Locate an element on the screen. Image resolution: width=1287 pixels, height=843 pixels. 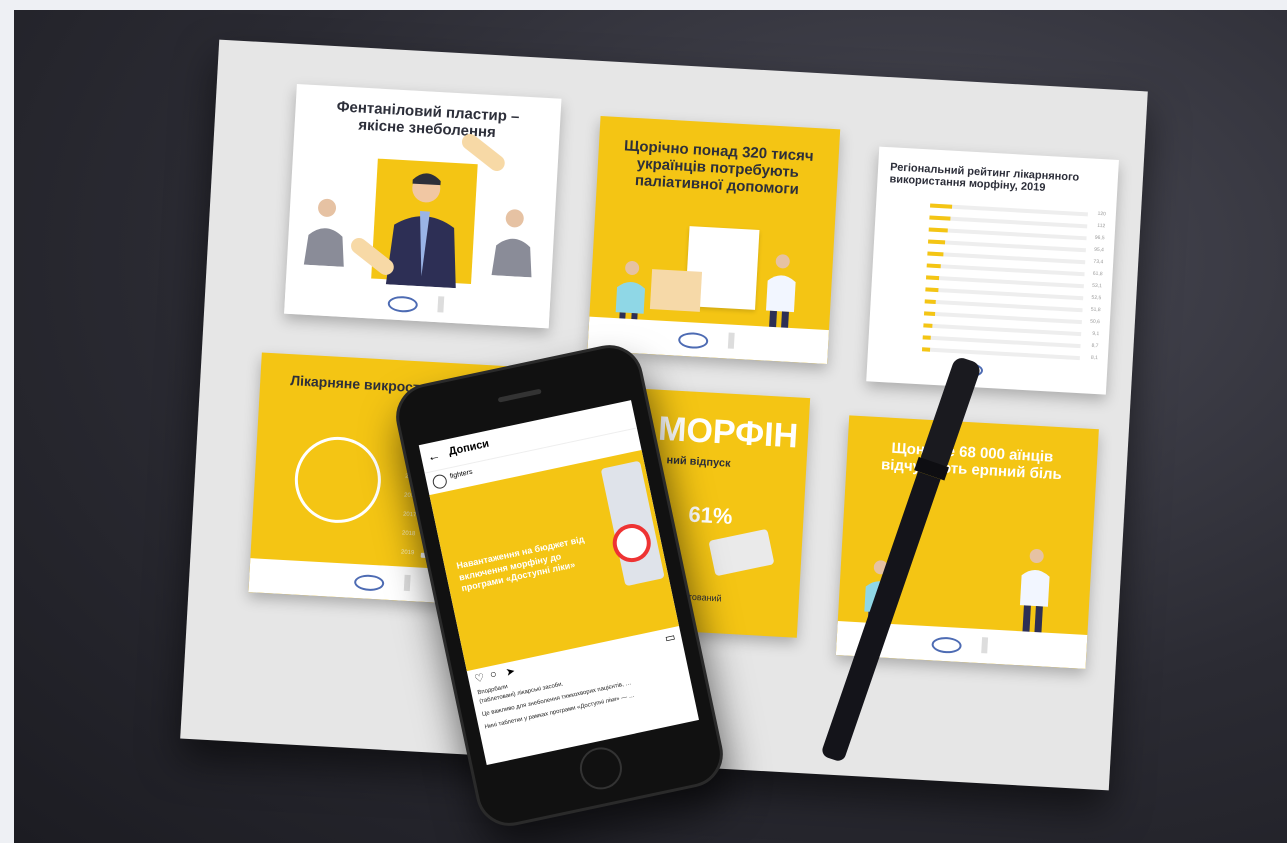
hospital-row: 201919,4 is located at coordinates (439, 555).